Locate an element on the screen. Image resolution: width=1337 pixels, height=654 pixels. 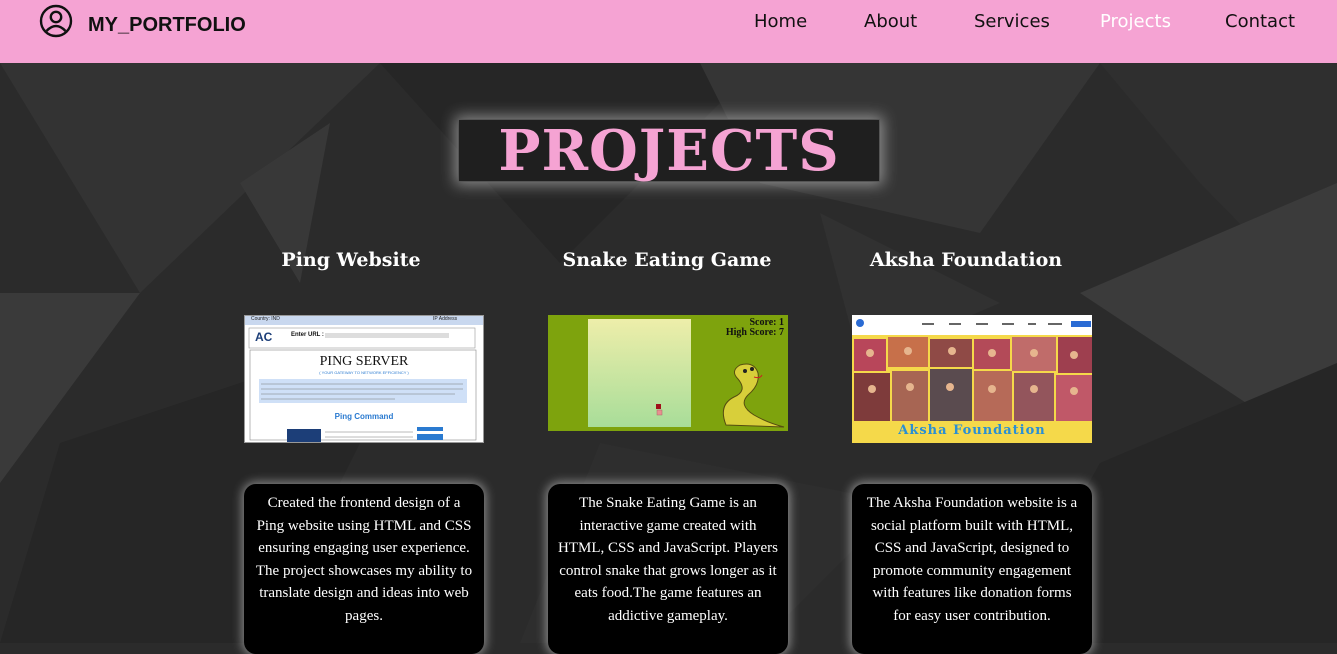
ping-country-label: Country: IND is located at coordinates (265, 319).